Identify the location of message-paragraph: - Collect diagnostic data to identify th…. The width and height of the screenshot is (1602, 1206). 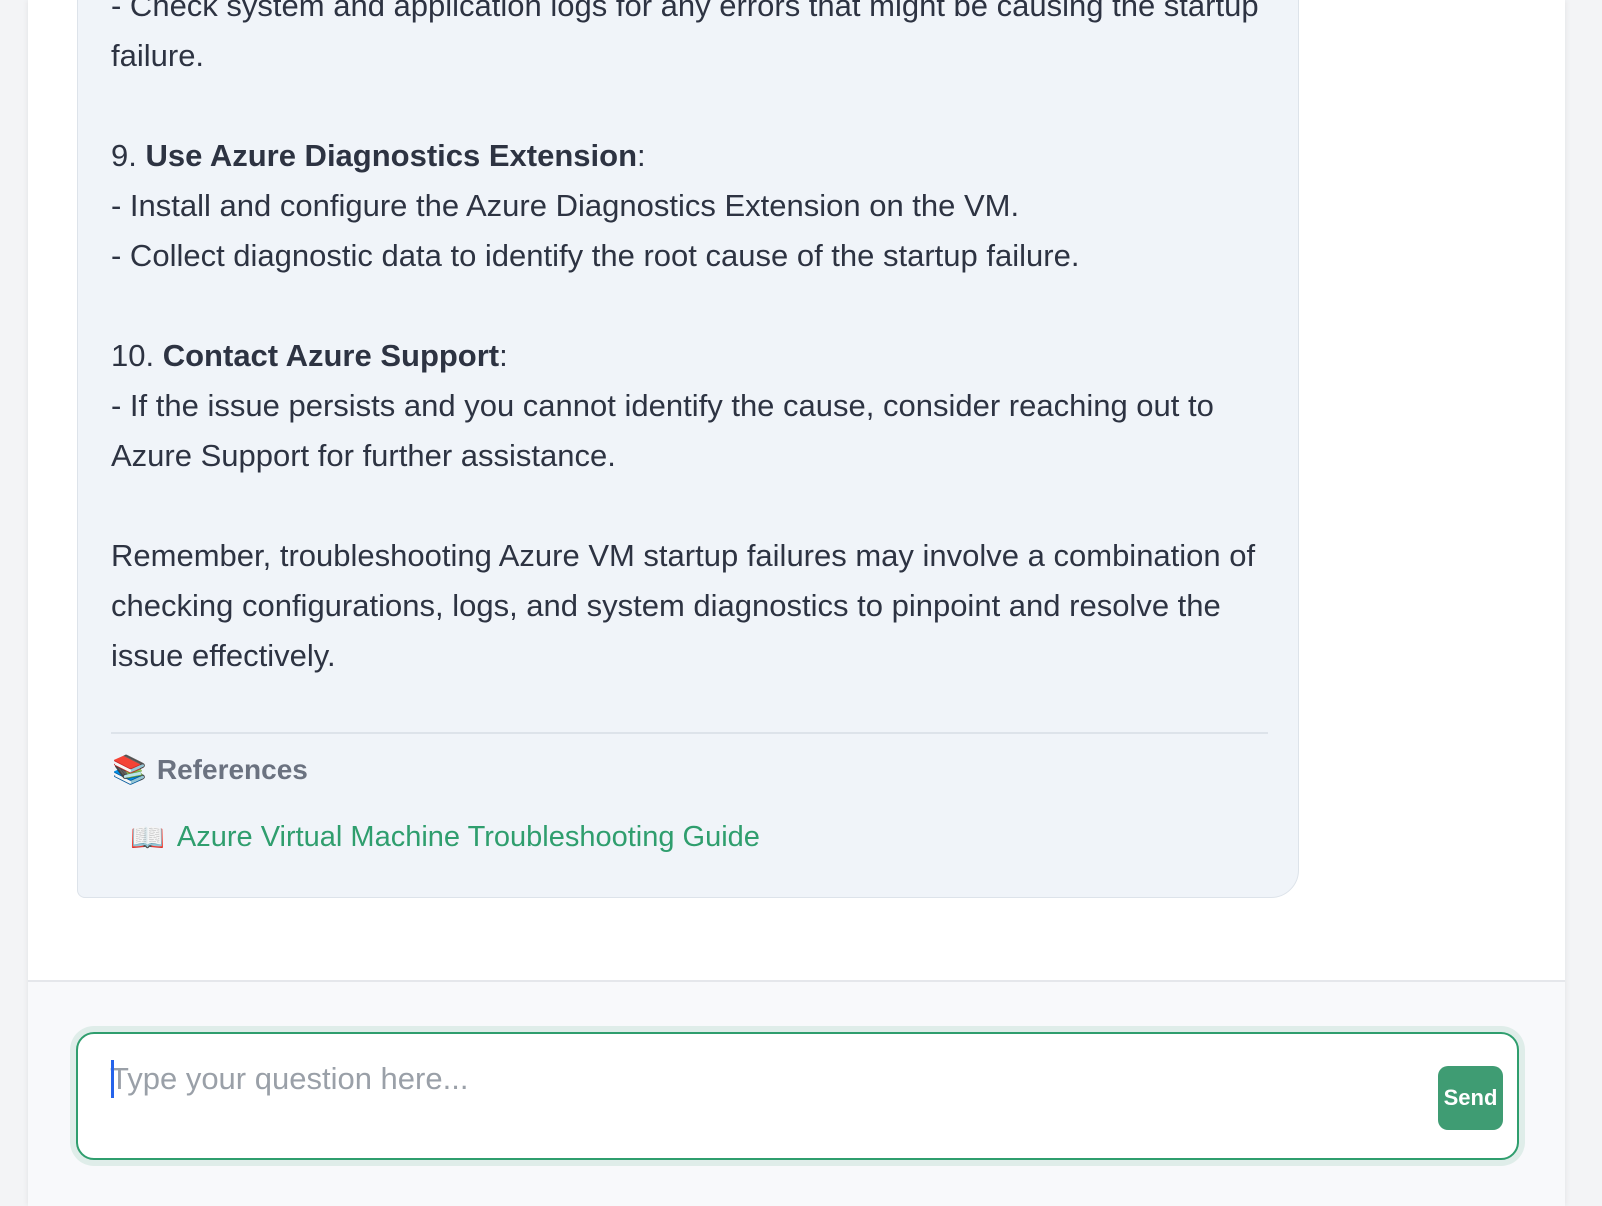
(691, 256).